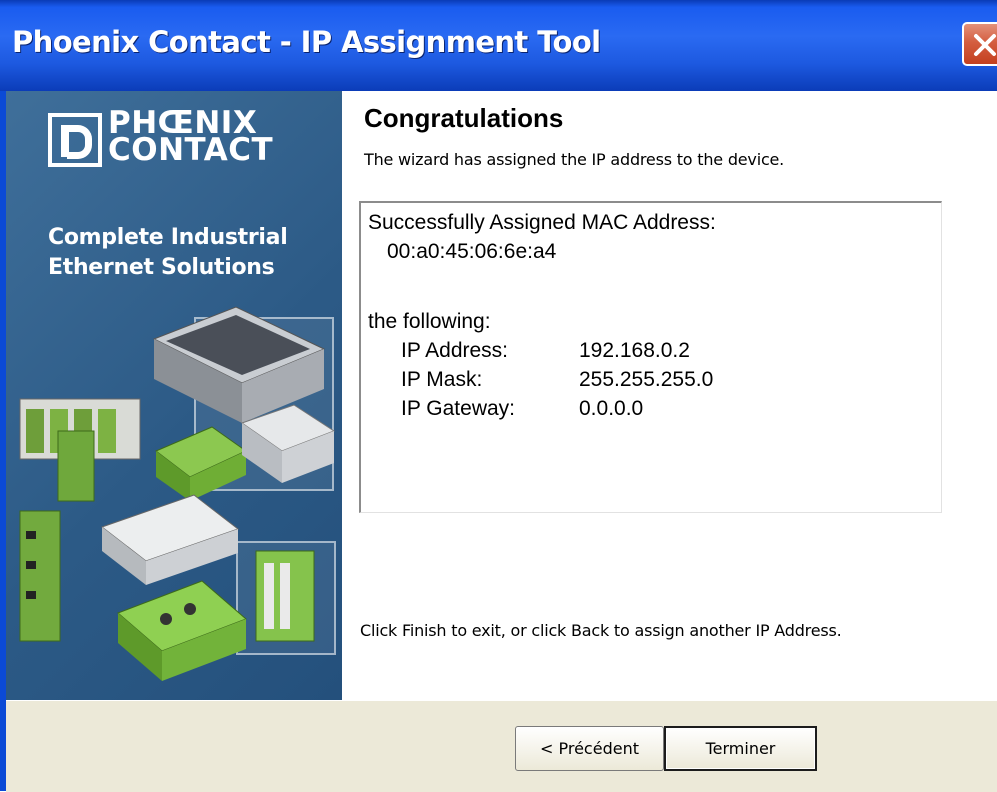  I want to click on close-icon, so click(985, 45).